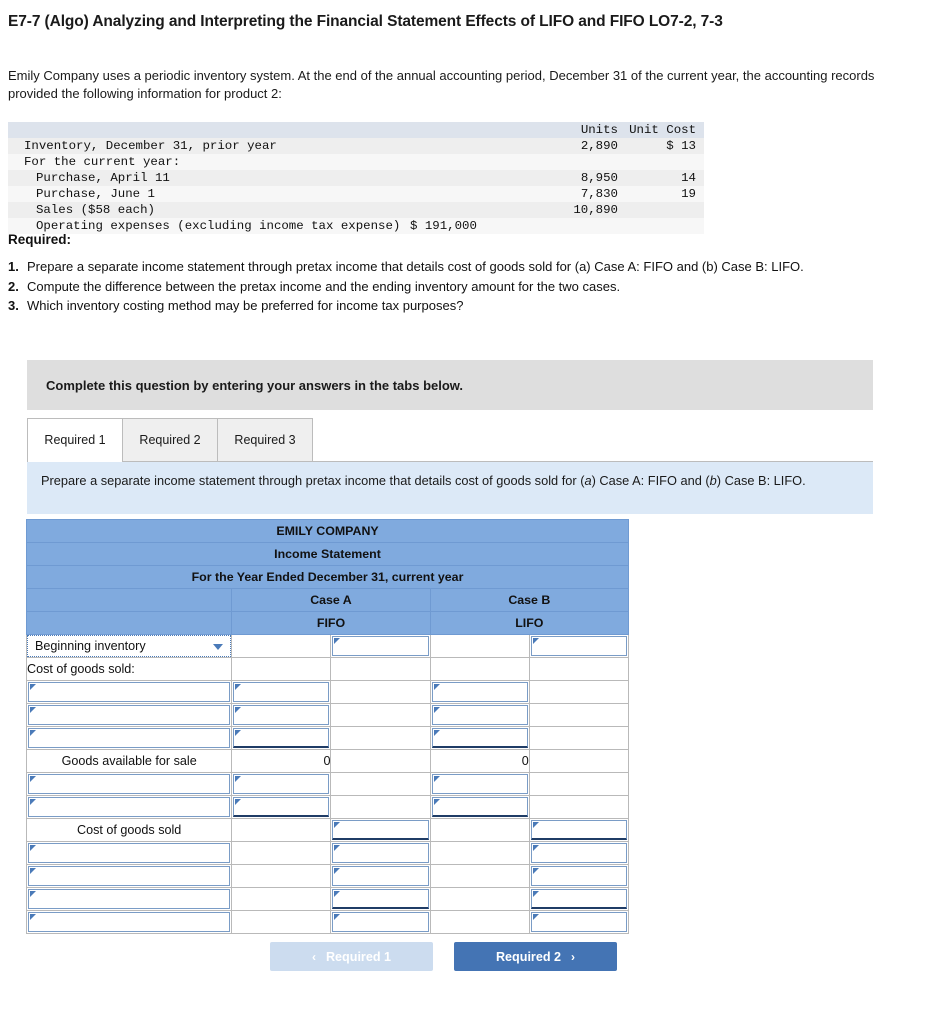 This screenshot has height=1024, width=950. What do you see at coordinates (129, 830) in the screenshot?
I see `cost-of-goods-sold-total-label: Cost of goods sold` at bounding box center [129, 830].